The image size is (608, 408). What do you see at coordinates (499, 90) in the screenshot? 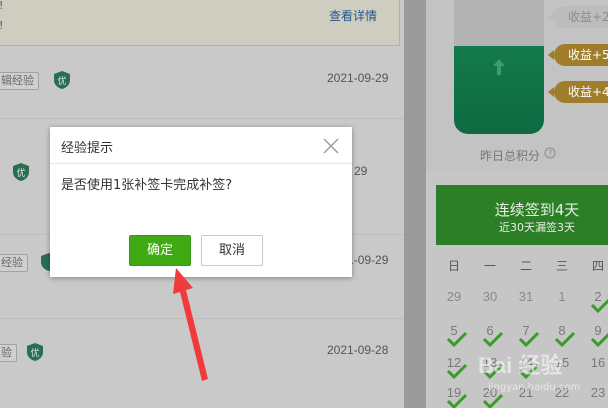
I see `points-jar` at bounding box center [499, 90].